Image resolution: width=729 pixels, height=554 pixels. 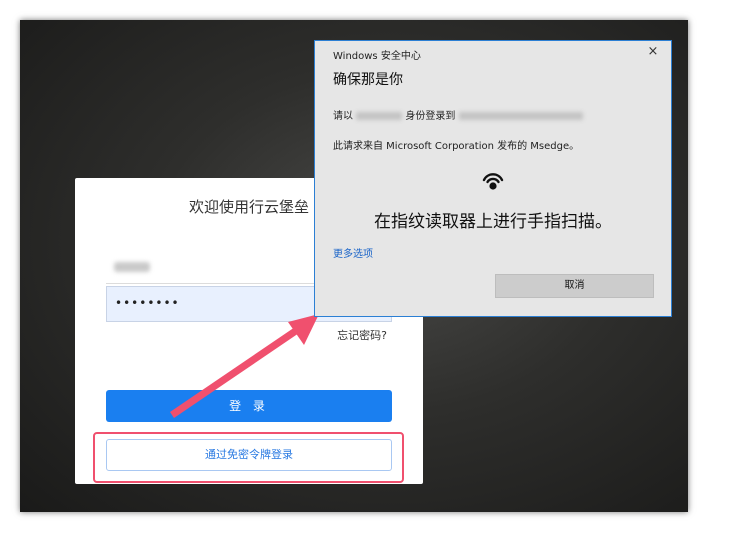 What do you see at coordinates (379, 116) in the screenshot?
I see `redacted-username` at bounding box center [379, 116].